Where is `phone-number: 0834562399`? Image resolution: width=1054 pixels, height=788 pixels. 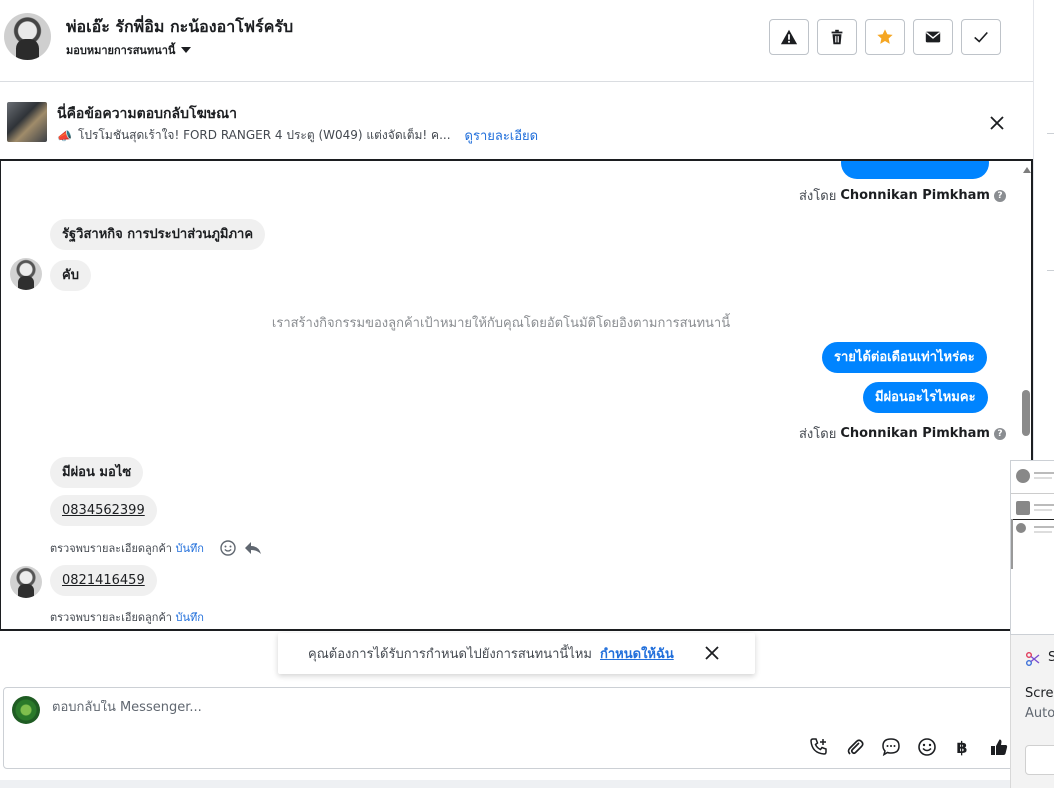 phone-number: 0834562399 is located at coordinates (103, 510).